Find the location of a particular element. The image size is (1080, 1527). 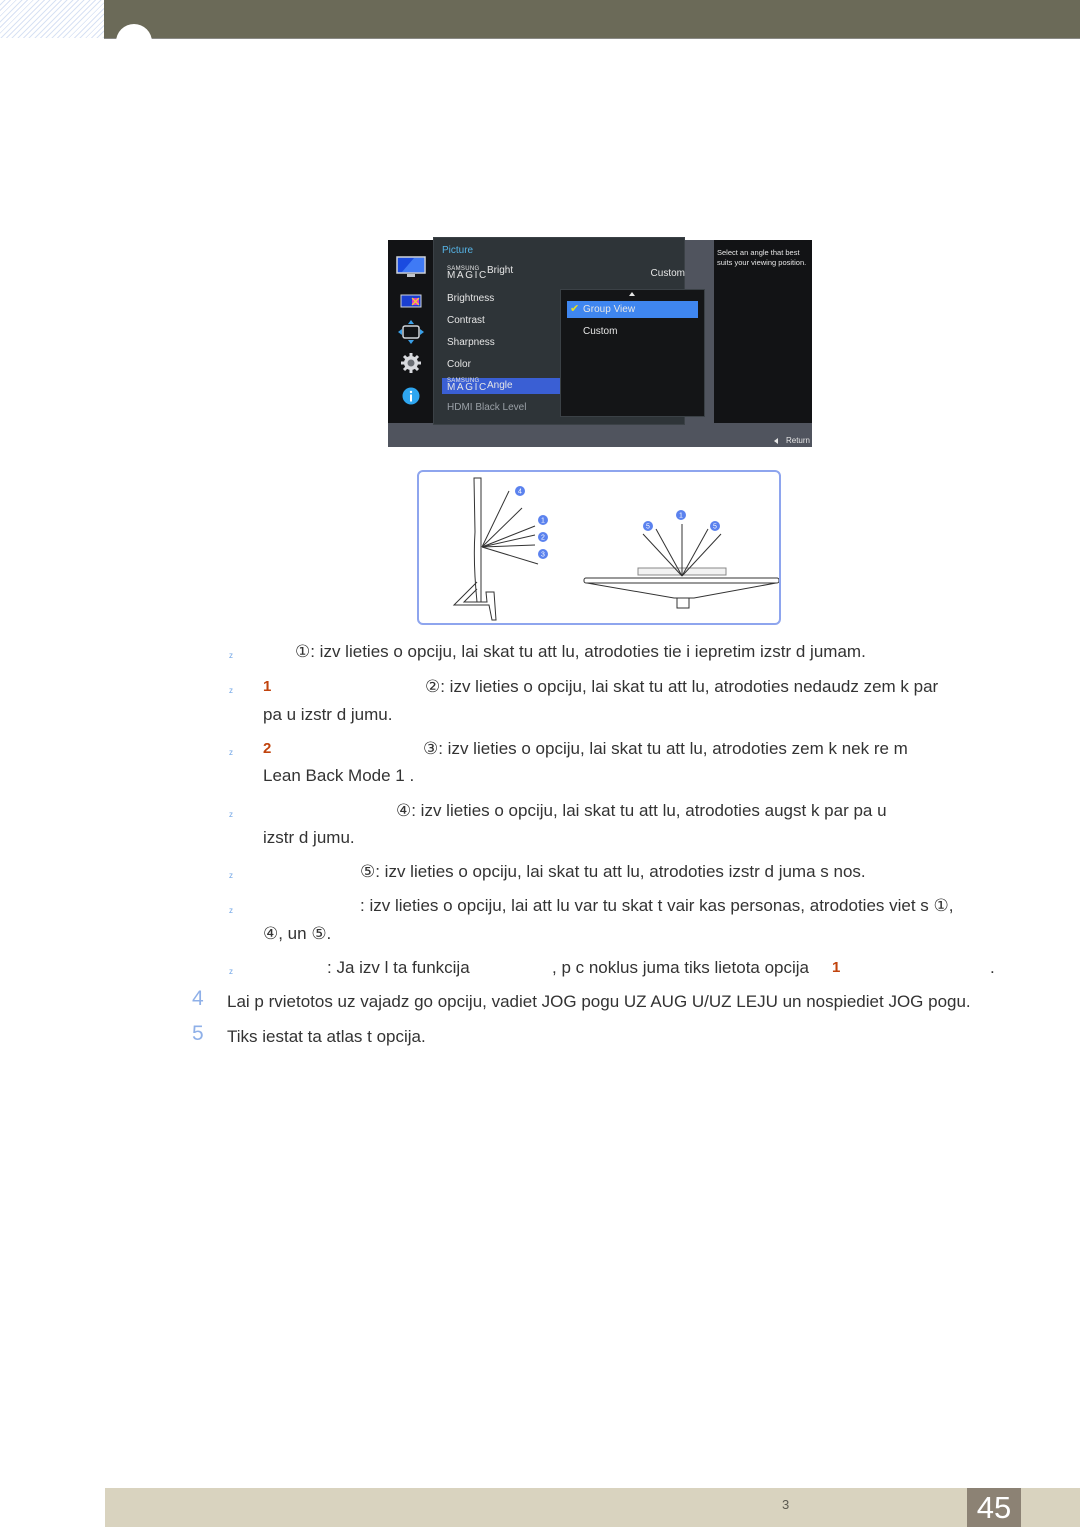

side-view-angle-lines is located at coordinates (510, 527).